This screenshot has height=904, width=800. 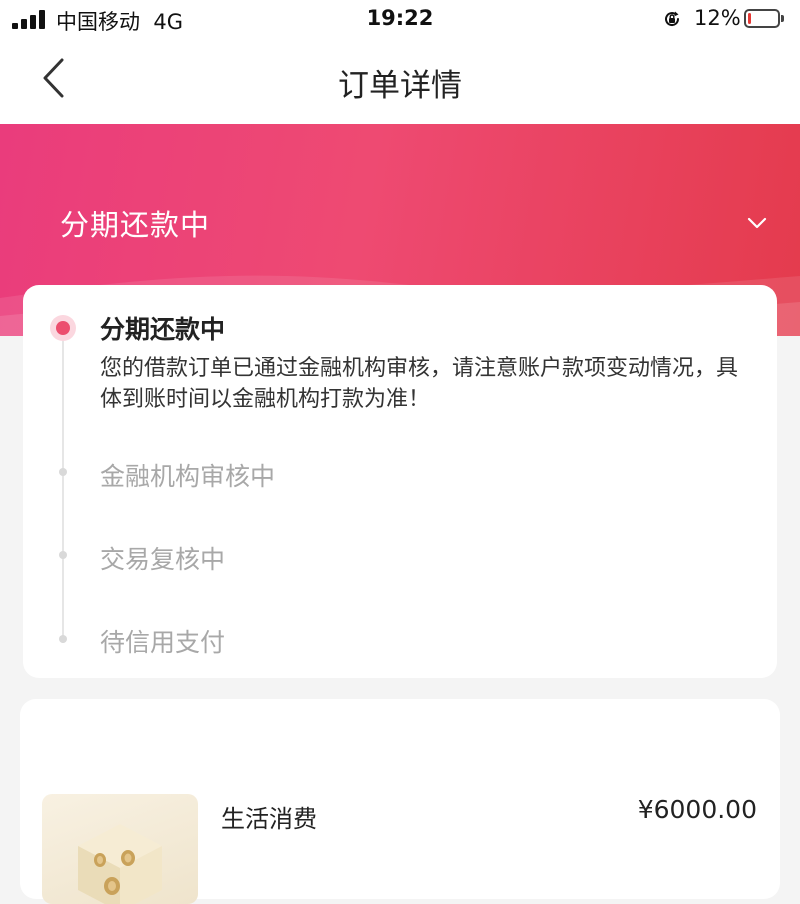 What do you see at coordinates (672, 19) in the screenshot?
I see `rotation-lock-icon` at bounding box center [672, 19].